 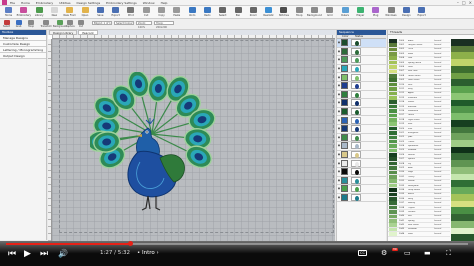 I want to click on ribbon-button-new: New, so click(x=54, y=12).